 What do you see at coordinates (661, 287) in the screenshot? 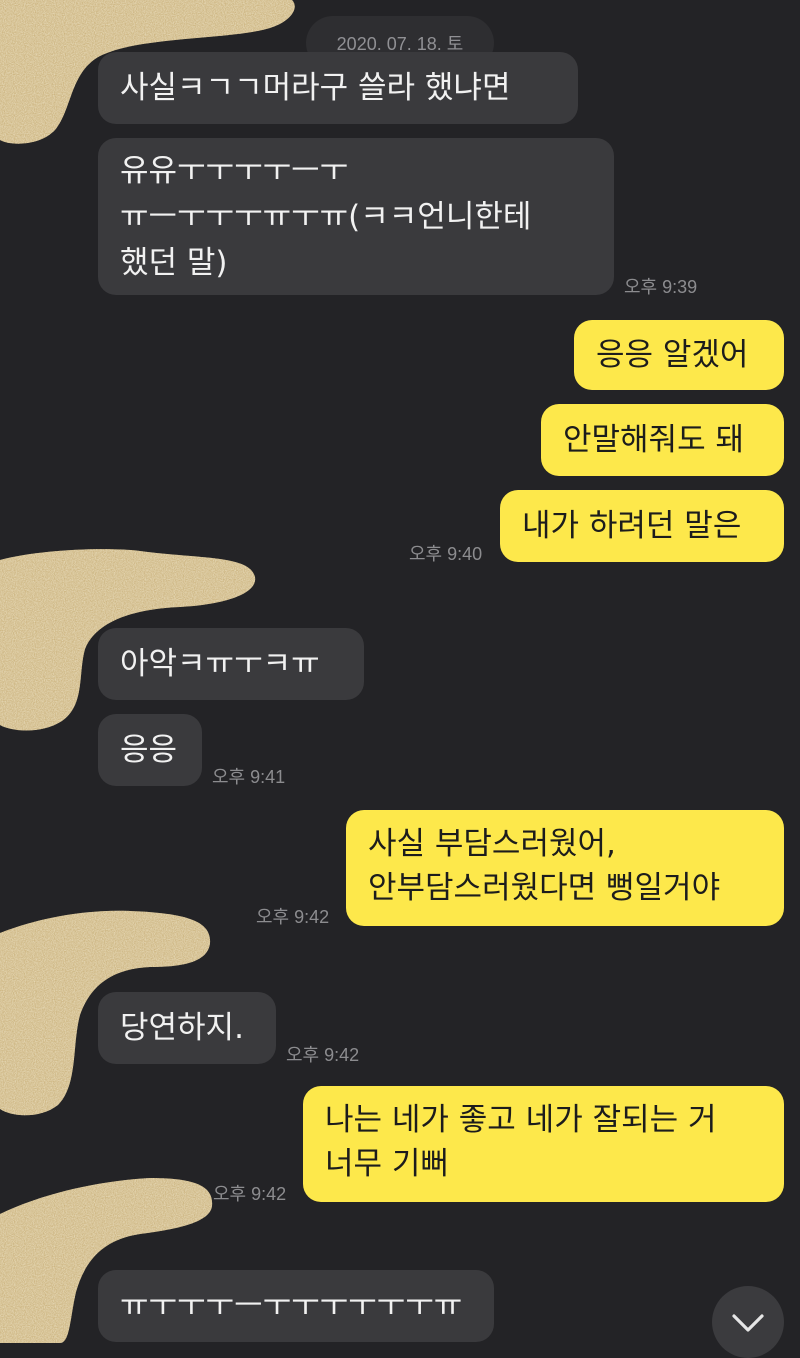
I see `message-timestamp: 오후 9:39` at bounding box center [661, 287].